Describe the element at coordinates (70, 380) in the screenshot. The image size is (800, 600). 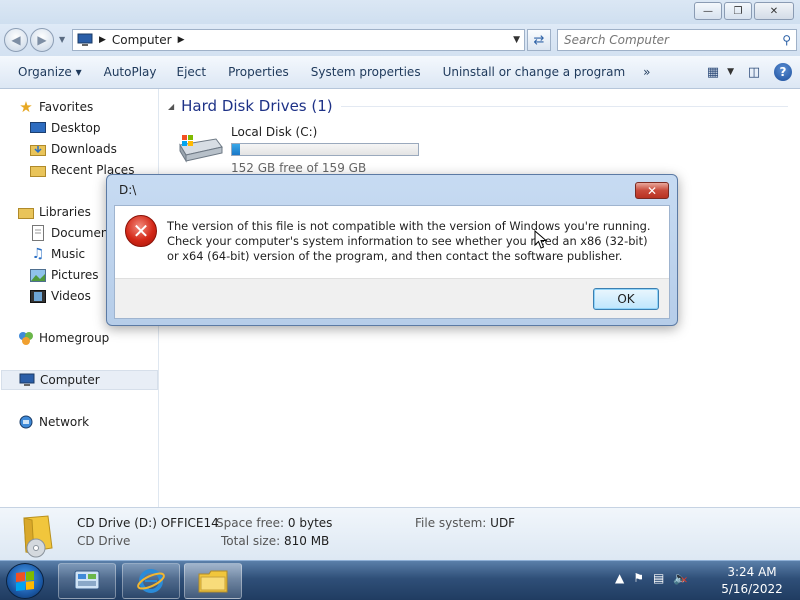
I see `sidebar-item-label: Computer` at that location.